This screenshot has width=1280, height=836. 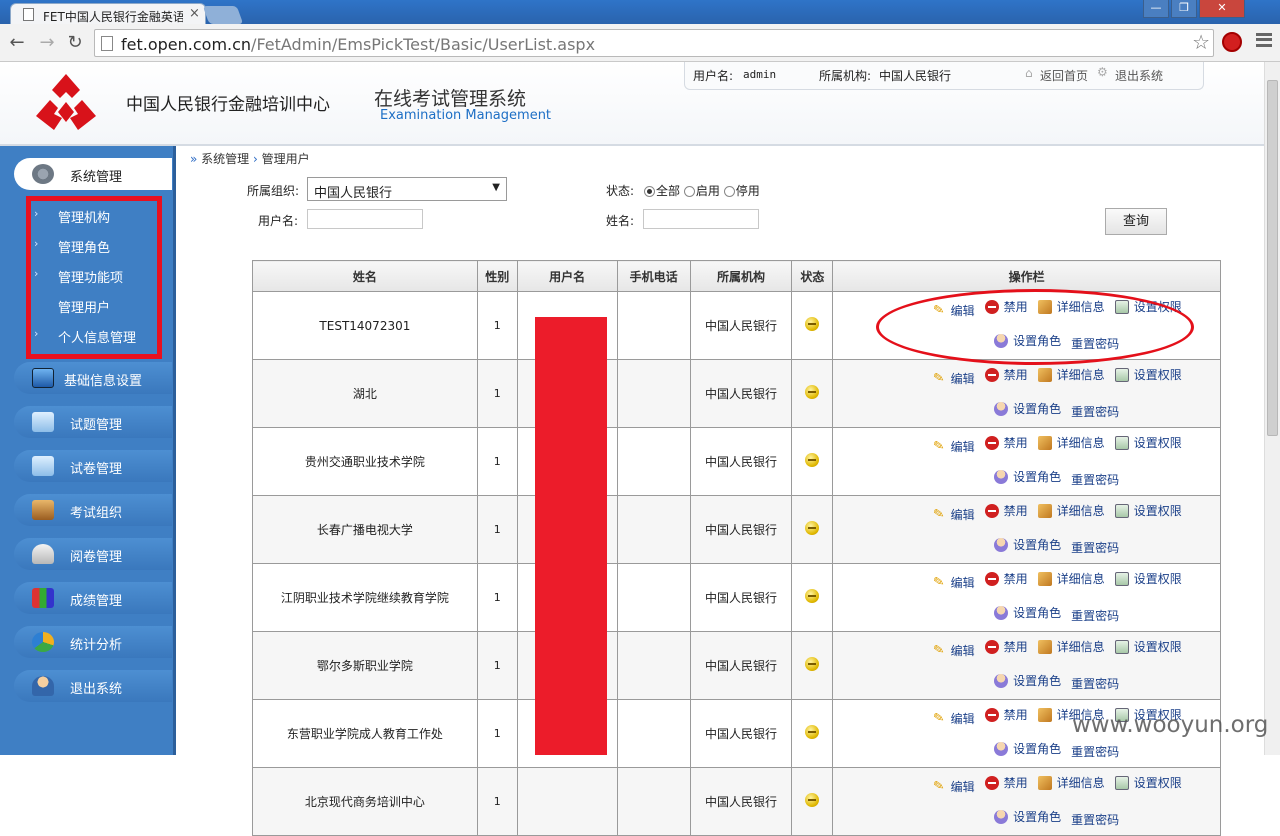 I want to click on home-link: 返回首页, so click(x=1064, y=75).